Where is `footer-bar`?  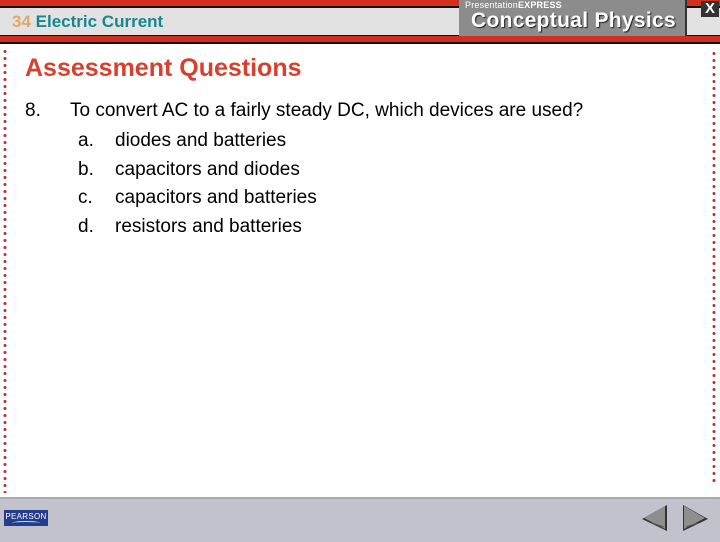
footer-bar is located at coordinates (360, 519).